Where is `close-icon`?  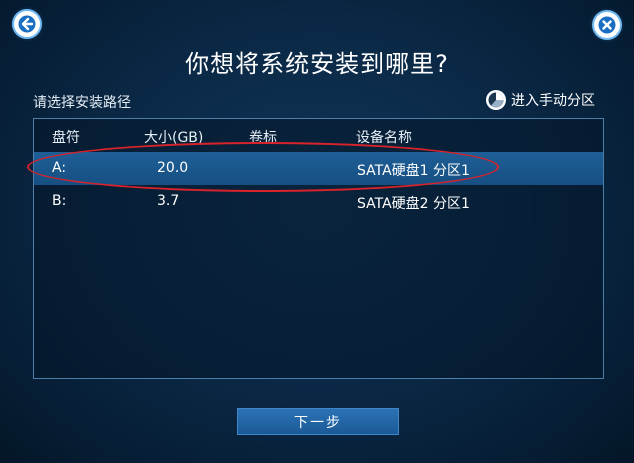 close-icon is located at coordinates (607, 25).